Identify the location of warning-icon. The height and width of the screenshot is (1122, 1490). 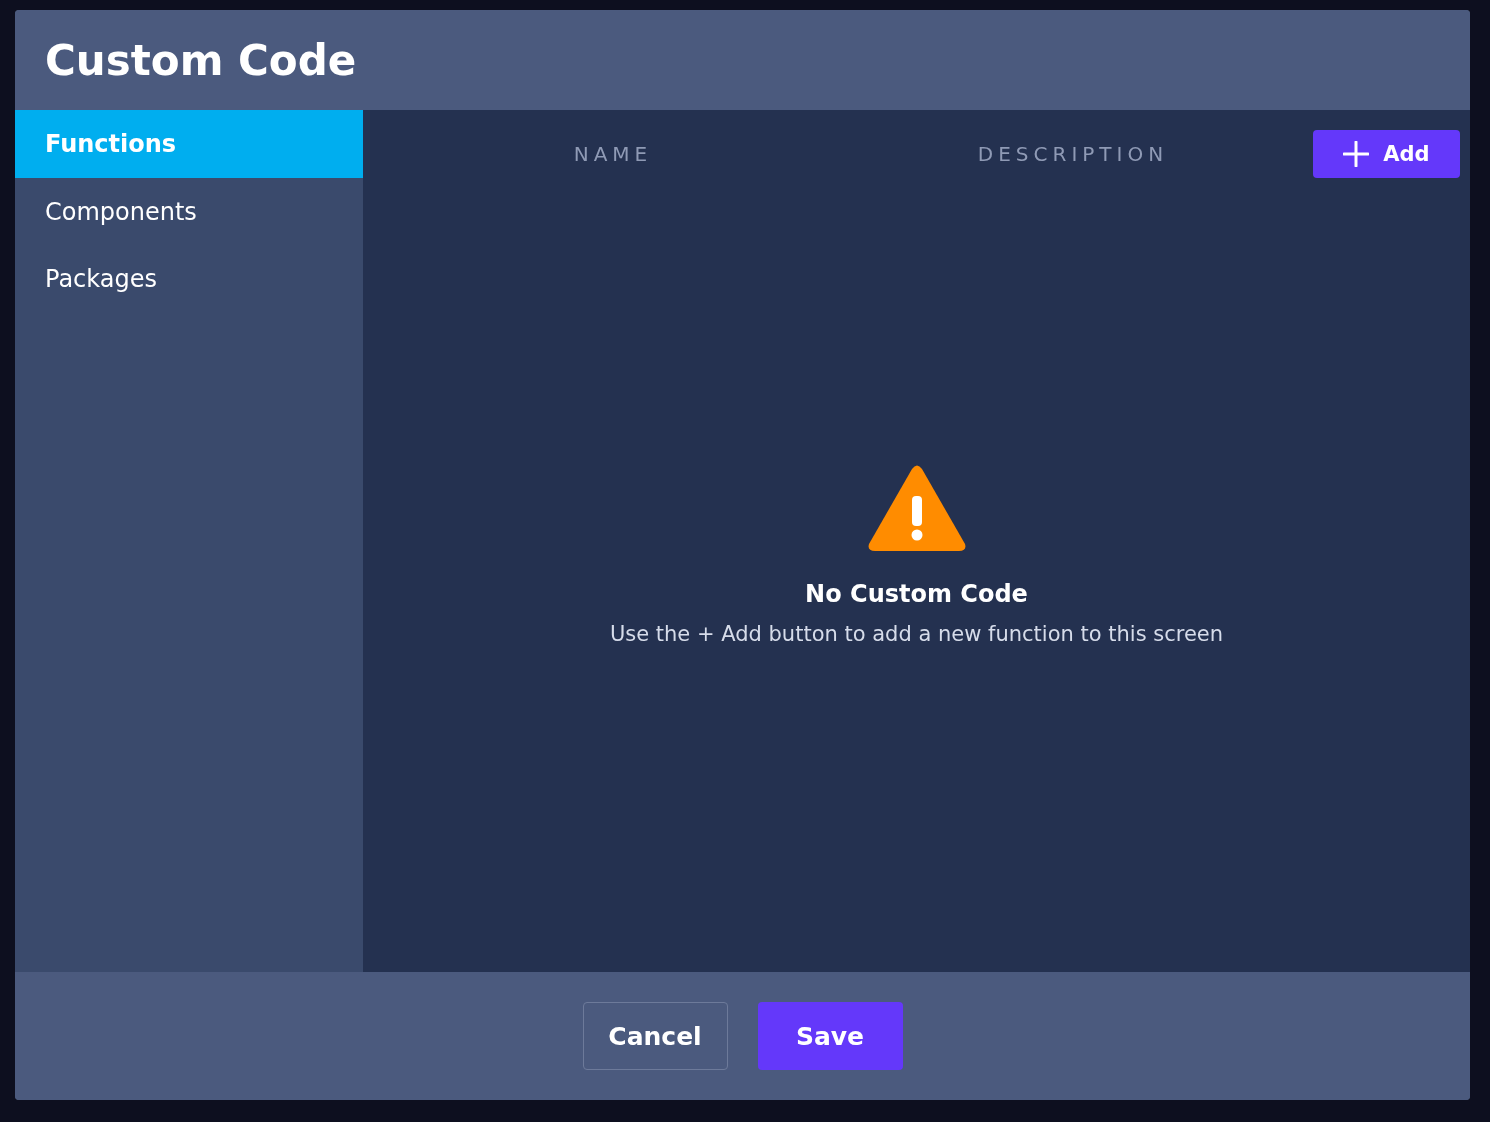
(916, 508).